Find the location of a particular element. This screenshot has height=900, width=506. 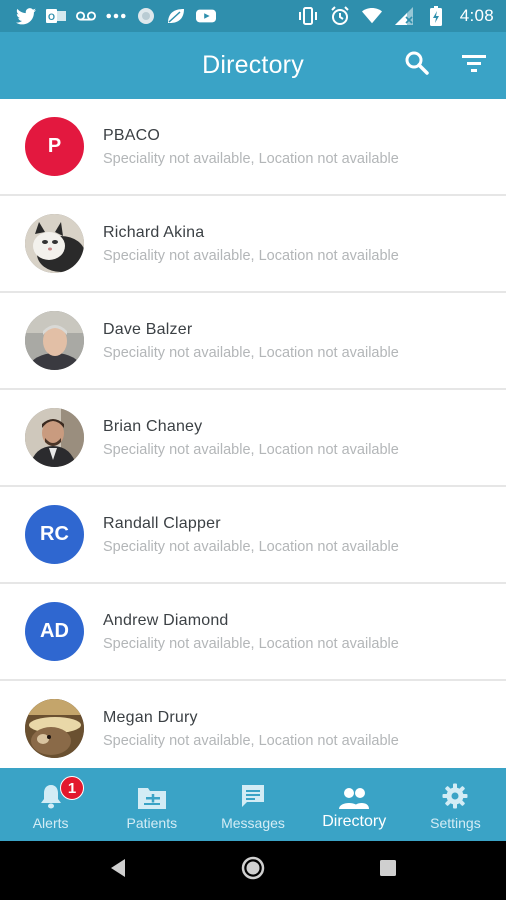

app-bar: Directory is located at coordinates (253, 65).